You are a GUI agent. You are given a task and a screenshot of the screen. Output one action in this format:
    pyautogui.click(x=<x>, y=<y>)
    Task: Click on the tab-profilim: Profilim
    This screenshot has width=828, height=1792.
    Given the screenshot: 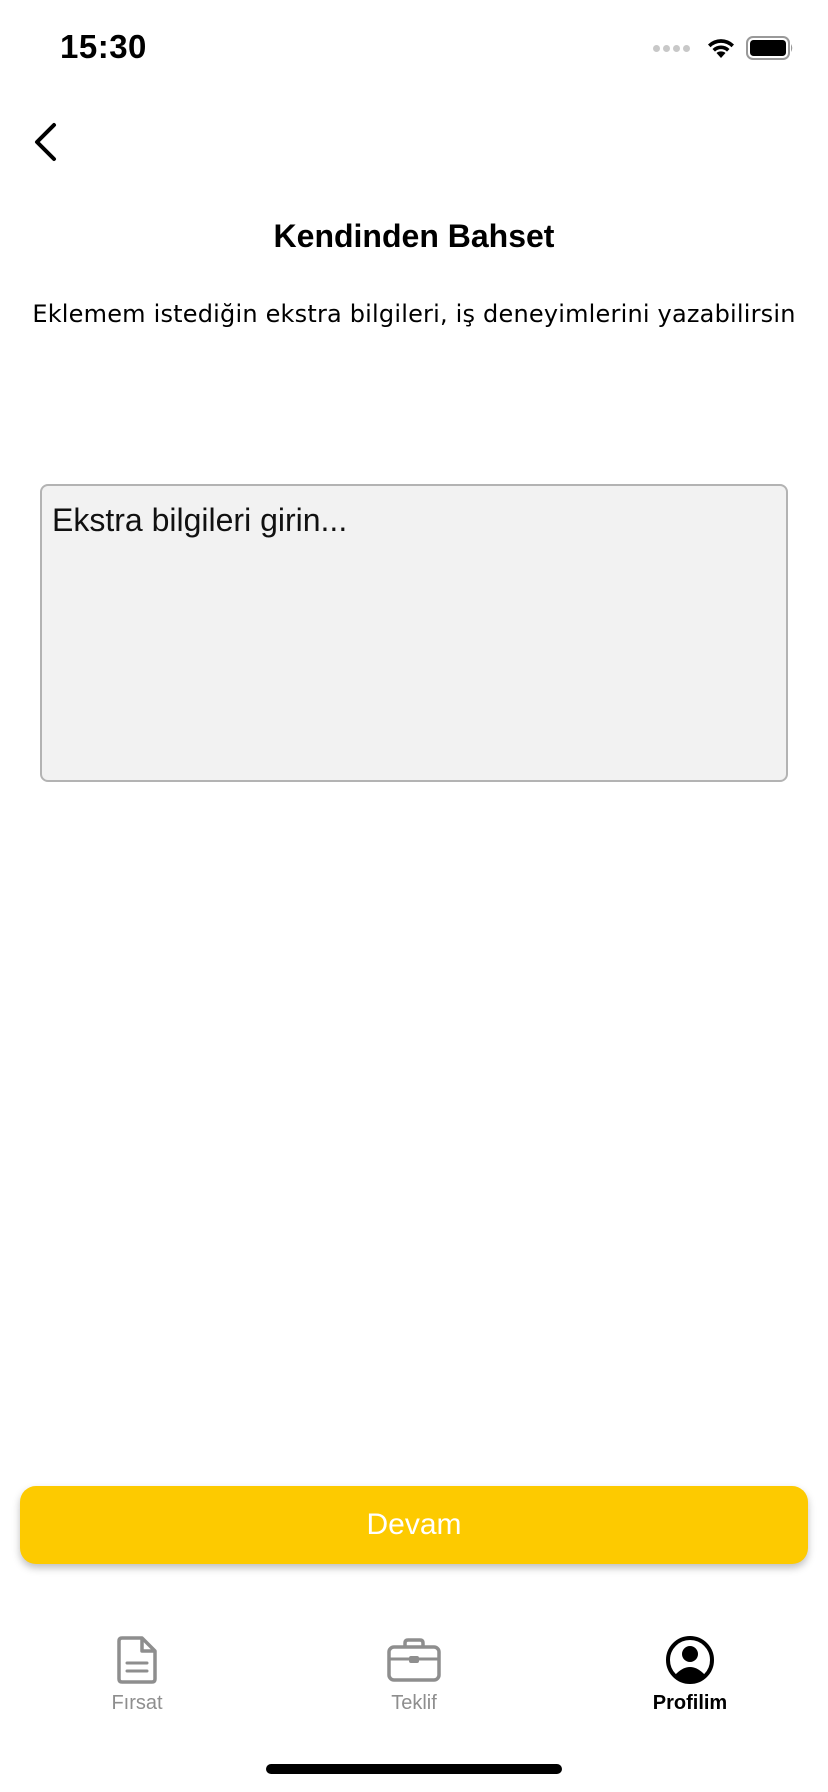 What is the action you would take?
    pyautogui.click(x=690, y=1672)
    